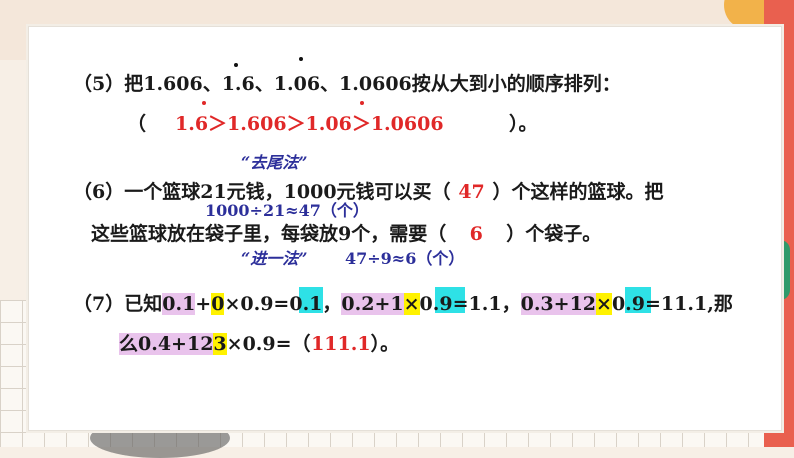 This screenshot has height=458, width=794. Describe the element at coordinates (578, 192) in the screenshot. I see `q6-line1-end: ）个这样的篮球。把` at that location.